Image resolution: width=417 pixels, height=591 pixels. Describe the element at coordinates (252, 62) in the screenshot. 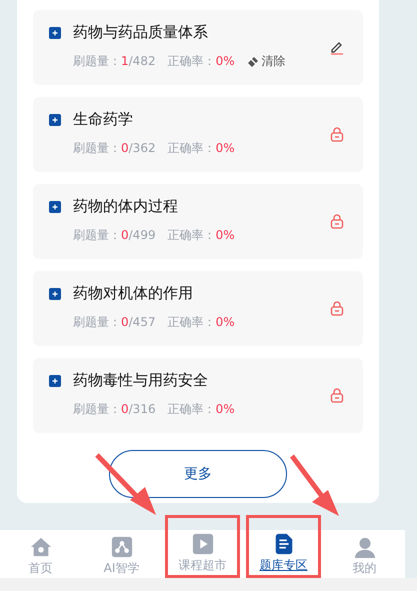

I see `brush-icon` at that location.